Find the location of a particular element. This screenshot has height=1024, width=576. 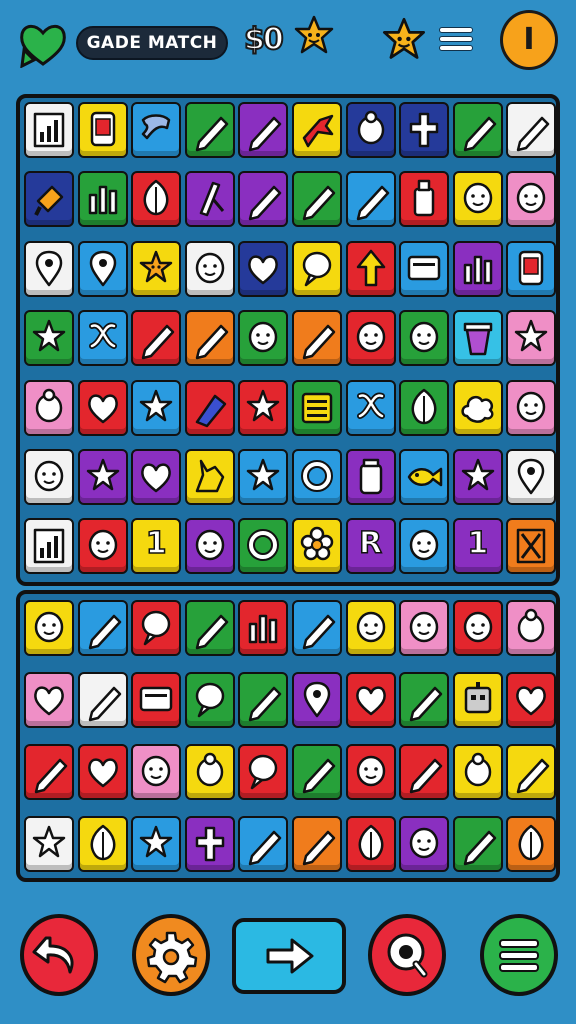

search-button is located at coordinates (407, 955).